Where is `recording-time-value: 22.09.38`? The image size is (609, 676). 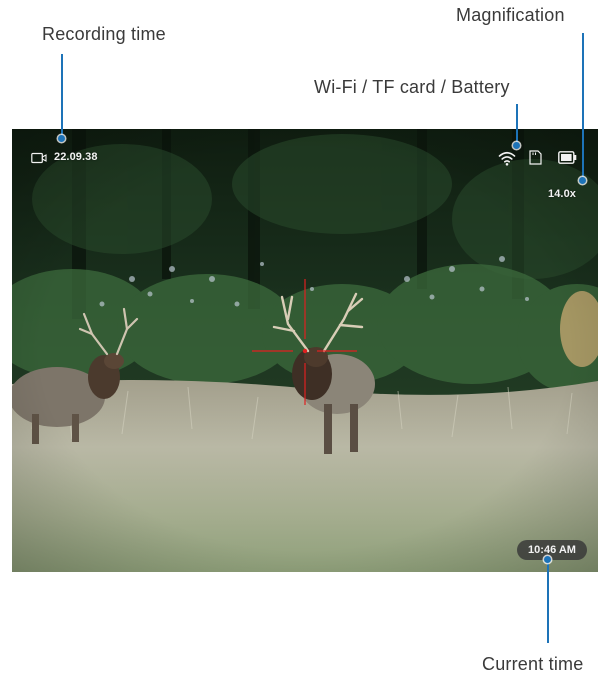 recording-time-value: 22.09.38 is located at coordinates (76, 157).